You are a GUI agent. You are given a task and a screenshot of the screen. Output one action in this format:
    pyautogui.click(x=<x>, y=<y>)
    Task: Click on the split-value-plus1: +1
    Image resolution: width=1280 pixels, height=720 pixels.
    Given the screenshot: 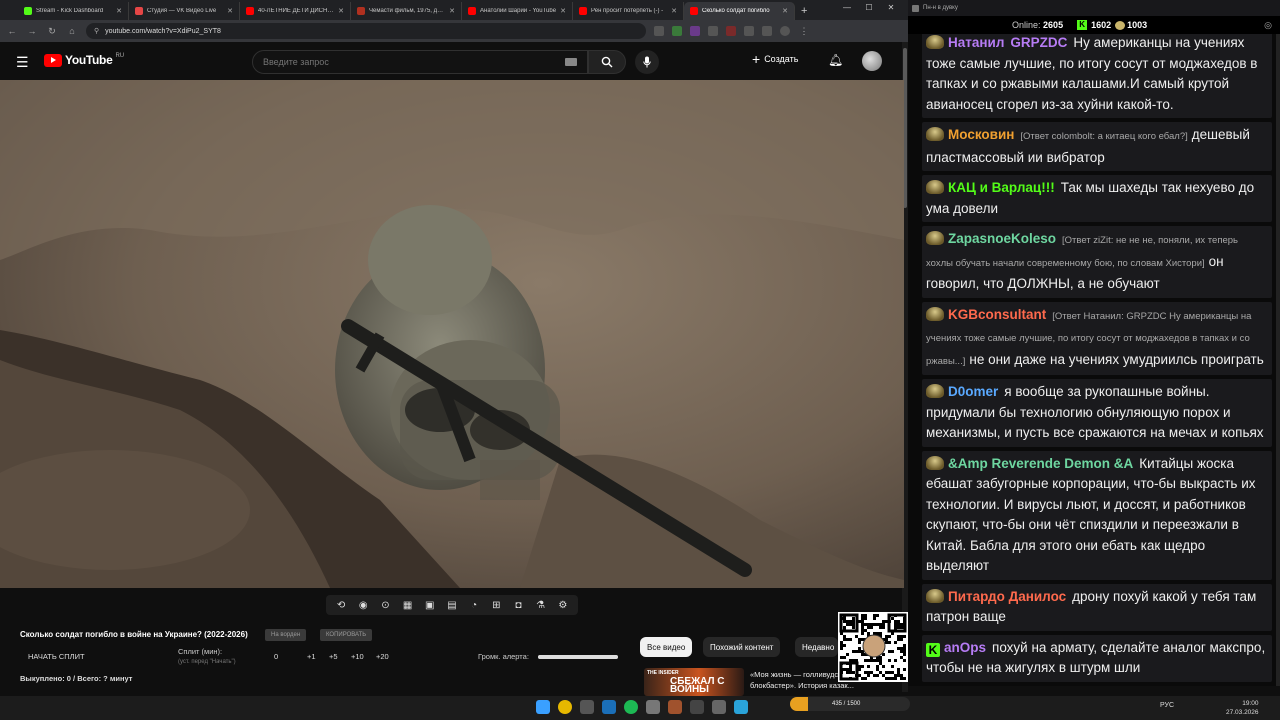 What is the action you would take?
    pyautogui.click(x=311, y=656)
    